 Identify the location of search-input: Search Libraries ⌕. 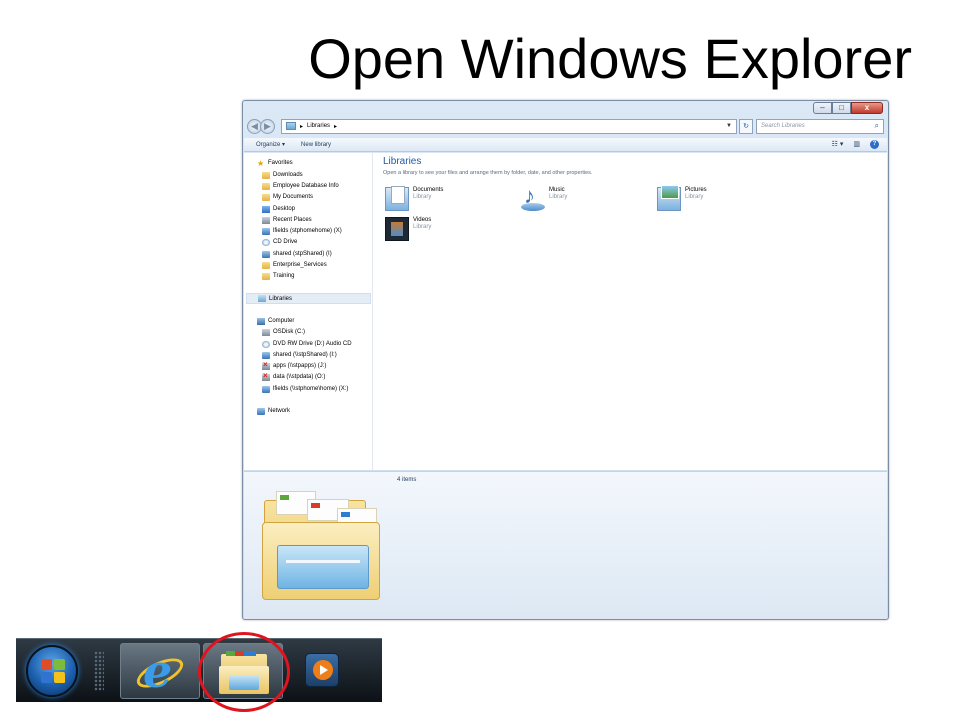
(820, 126).